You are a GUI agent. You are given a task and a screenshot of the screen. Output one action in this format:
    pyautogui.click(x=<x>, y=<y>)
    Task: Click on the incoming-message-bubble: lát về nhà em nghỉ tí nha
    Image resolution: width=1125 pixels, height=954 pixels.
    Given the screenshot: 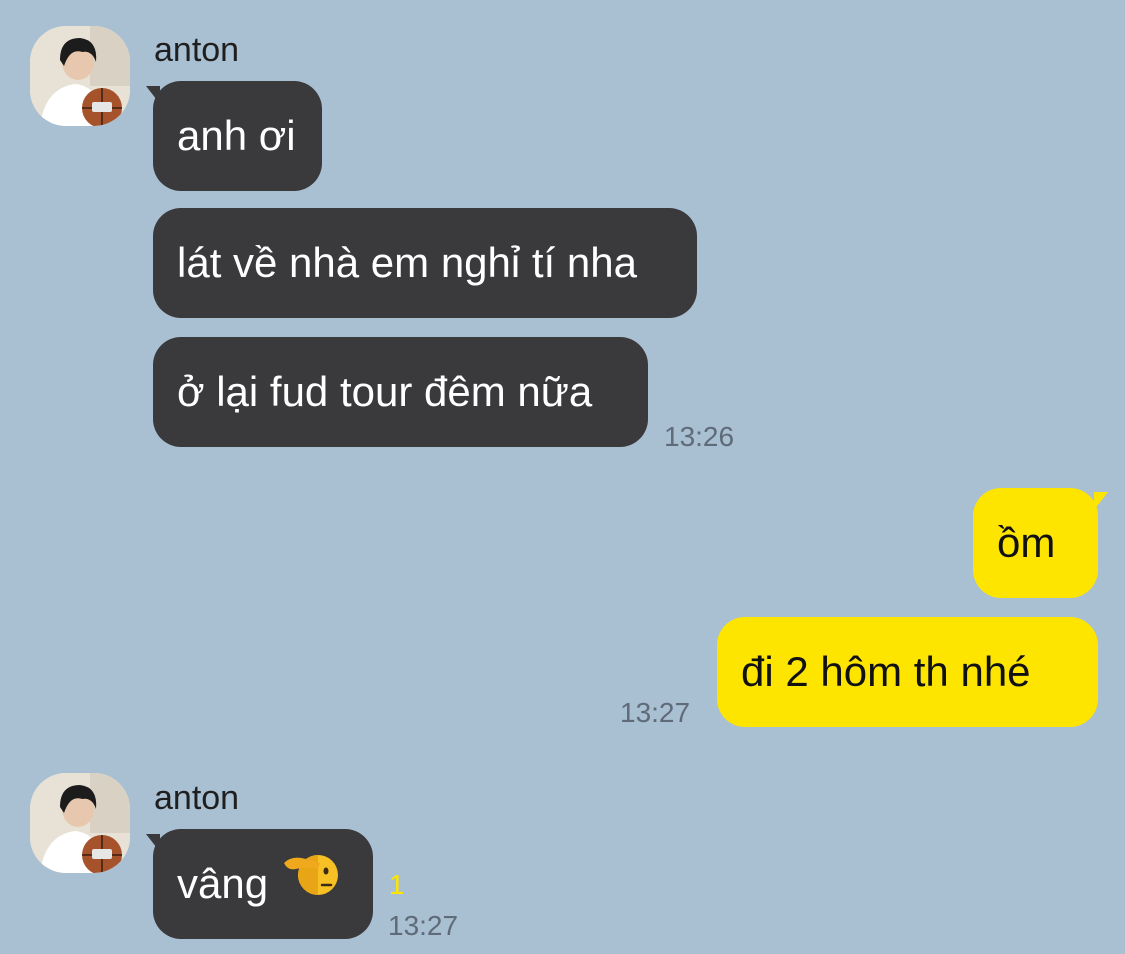 What is the action you would take?
    pyautogui.click(x=425, y=263)
    